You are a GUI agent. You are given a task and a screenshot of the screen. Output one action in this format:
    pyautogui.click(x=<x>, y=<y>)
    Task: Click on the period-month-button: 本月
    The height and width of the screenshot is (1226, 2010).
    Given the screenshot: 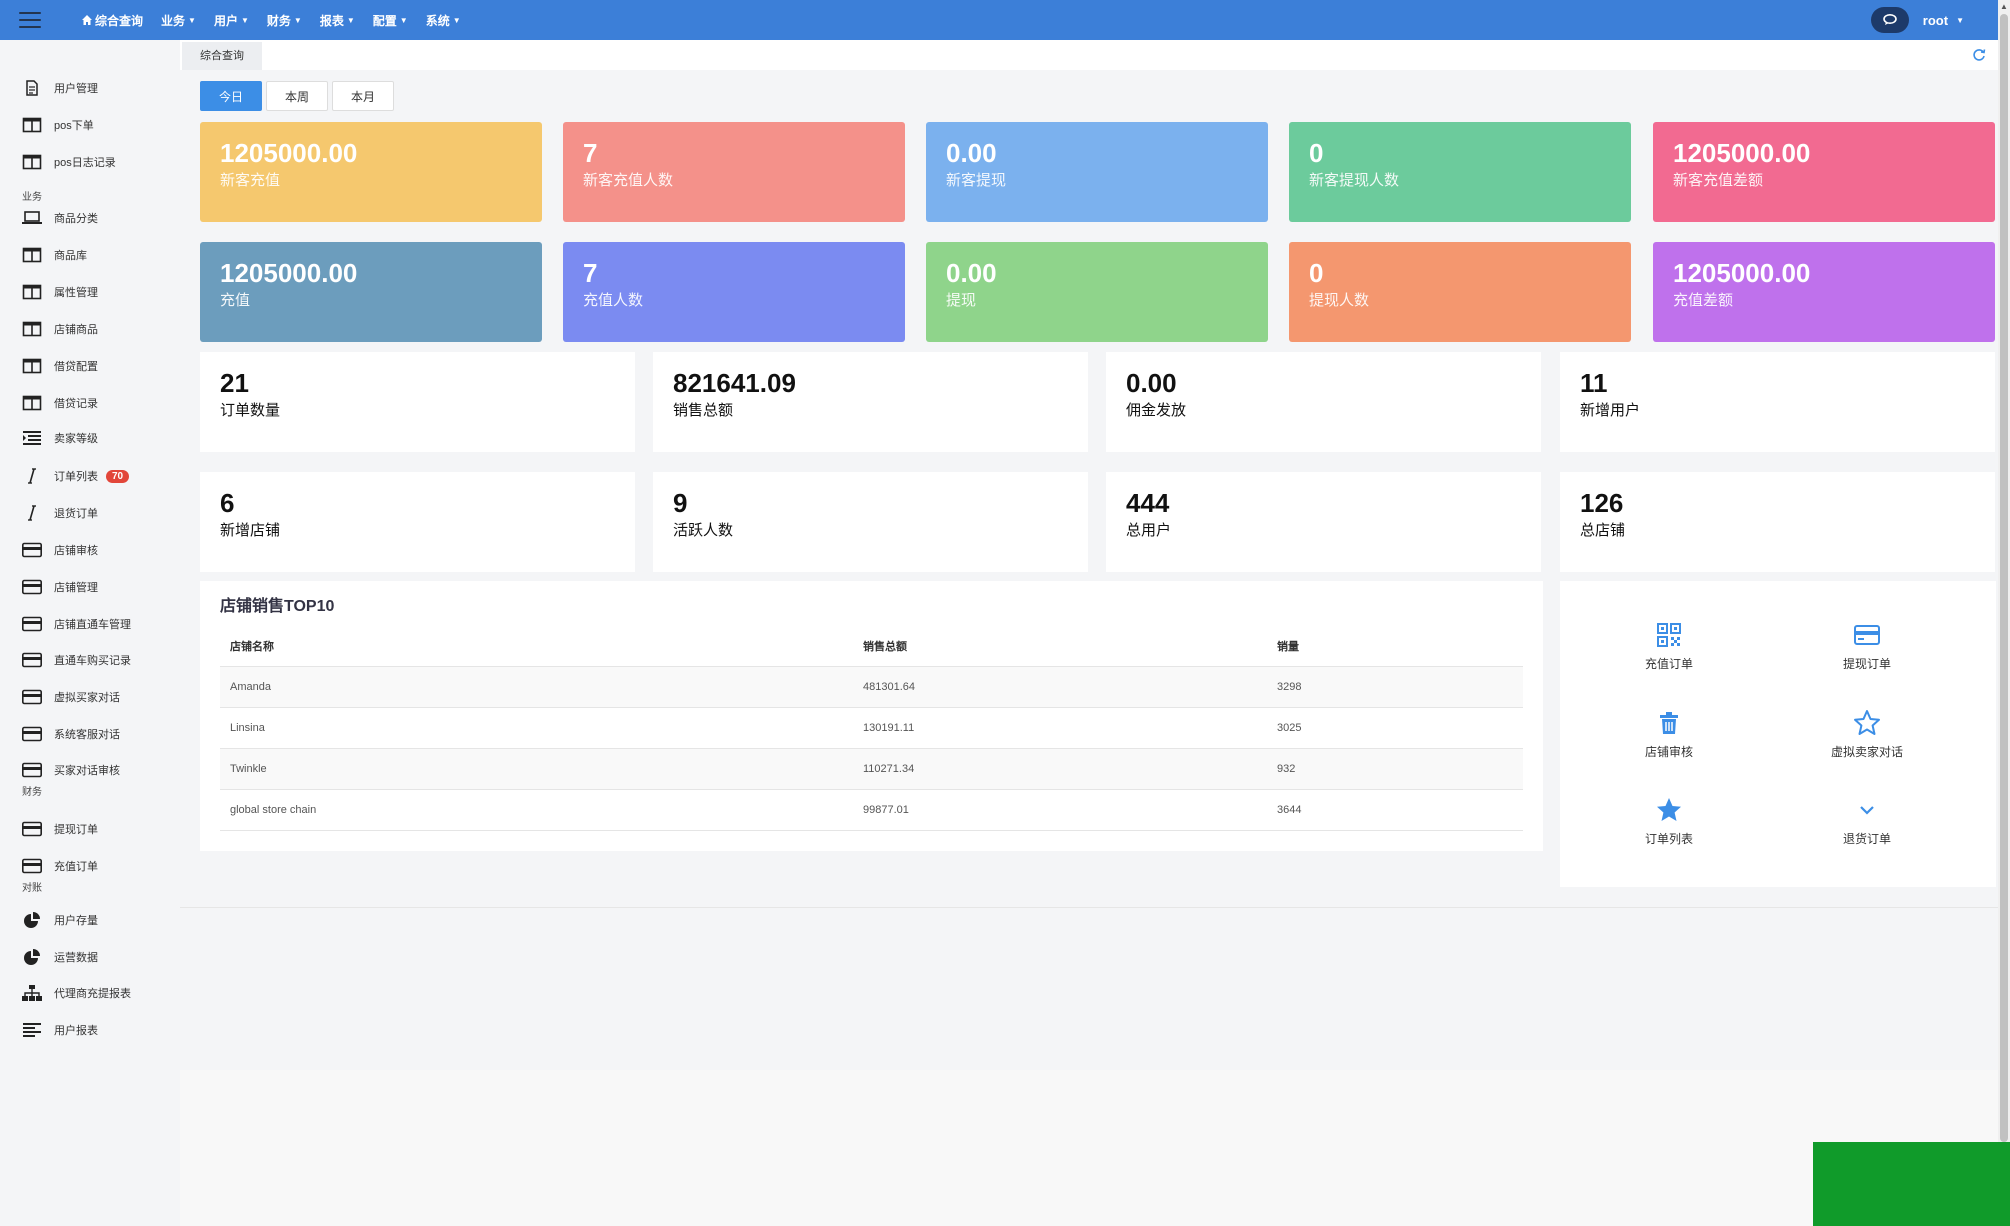 What is the action you would take?
    pyautogui.click(x=363, y=96)
    